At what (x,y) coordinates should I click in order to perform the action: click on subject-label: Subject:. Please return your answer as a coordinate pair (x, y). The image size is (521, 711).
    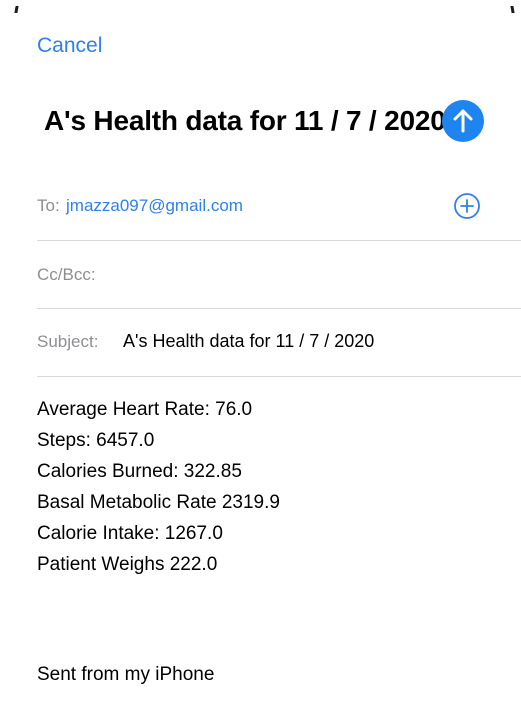
    Looking at the image, I should click on (68, 341).